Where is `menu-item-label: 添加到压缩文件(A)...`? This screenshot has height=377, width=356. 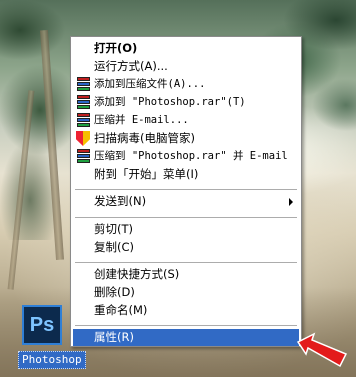
menu-item-label: 添加到压缩文件(A)... is located at coordinates (150, 84).